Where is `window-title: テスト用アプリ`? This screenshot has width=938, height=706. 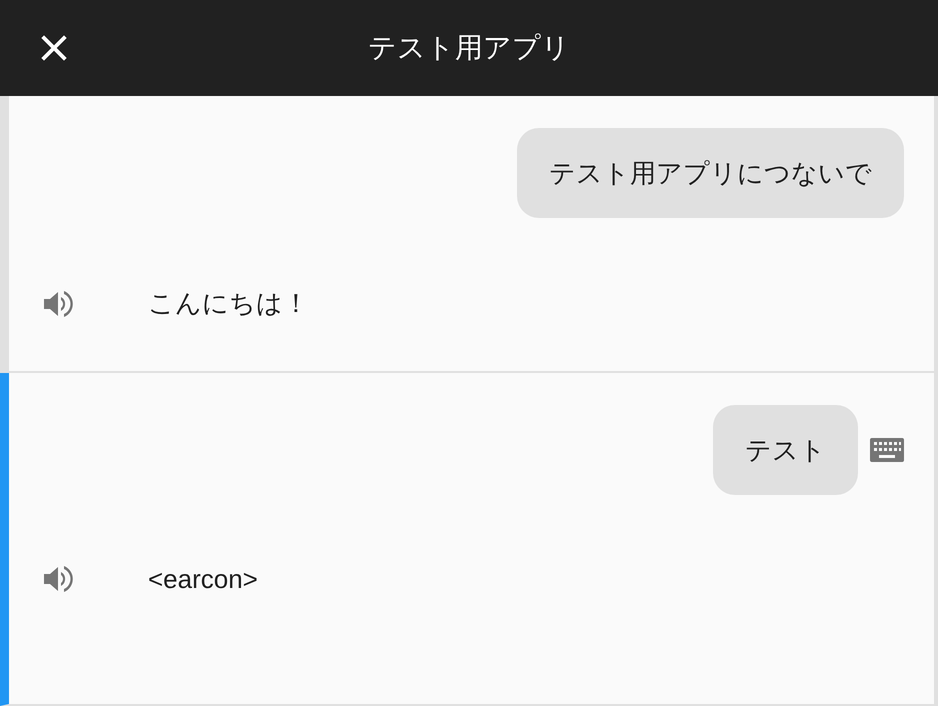
window-title: テスト用アプリ is located at coordinates (469, 48).